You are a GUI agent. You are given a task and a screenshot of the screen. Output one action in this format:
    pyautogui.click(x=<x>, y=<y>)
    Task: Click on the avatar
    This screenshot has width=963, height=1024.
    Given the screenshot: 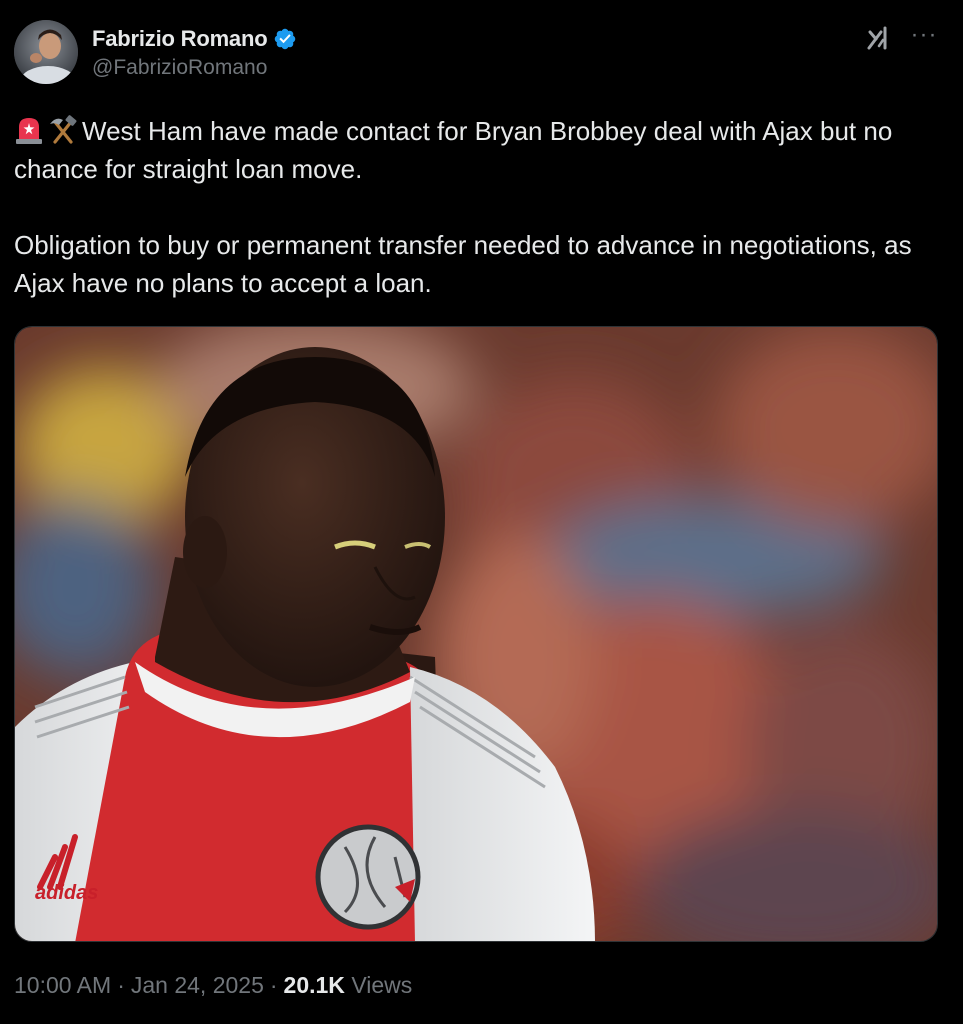 What is the action you would take?
    pyautogui.click(x=46, y=52)
    